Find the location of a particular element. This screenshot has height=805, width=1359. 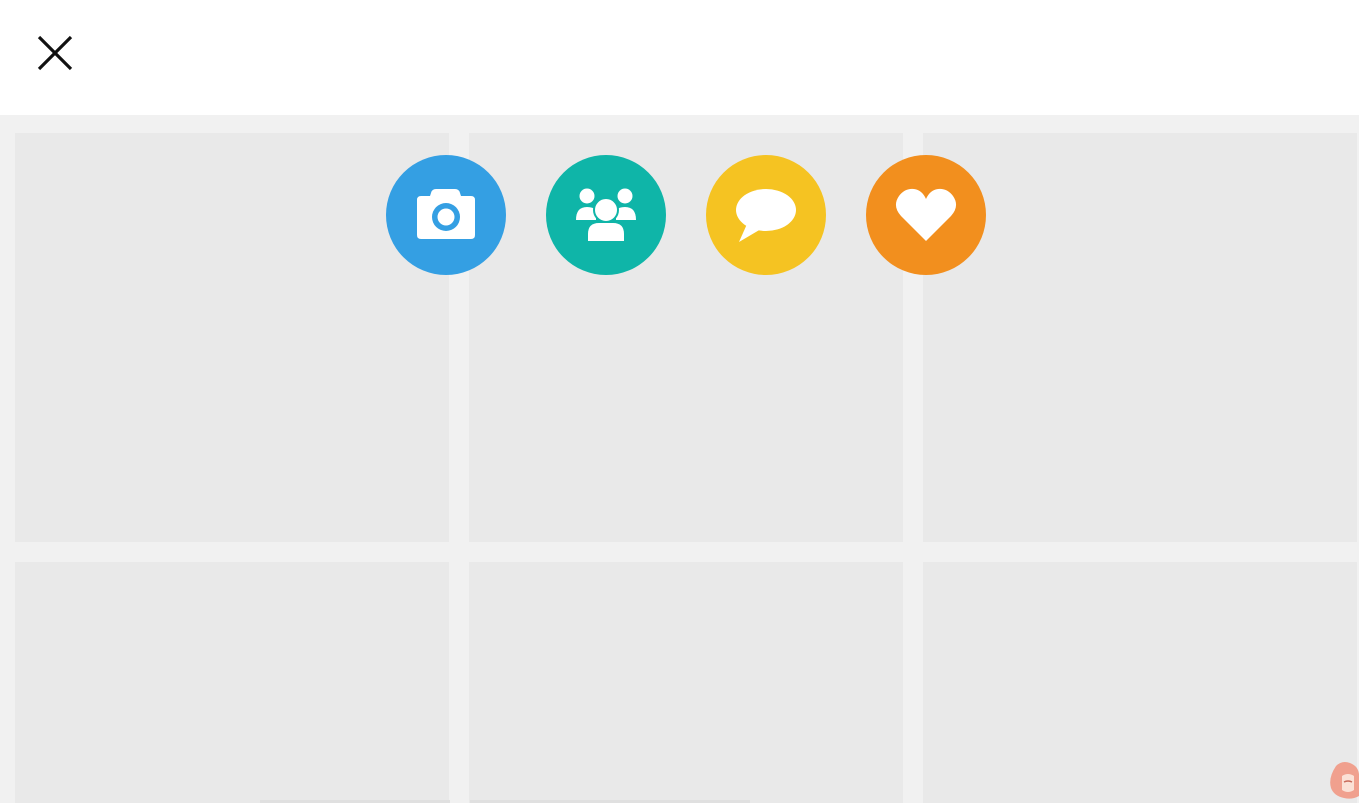

top-bar is located at coordinates (679, 57).